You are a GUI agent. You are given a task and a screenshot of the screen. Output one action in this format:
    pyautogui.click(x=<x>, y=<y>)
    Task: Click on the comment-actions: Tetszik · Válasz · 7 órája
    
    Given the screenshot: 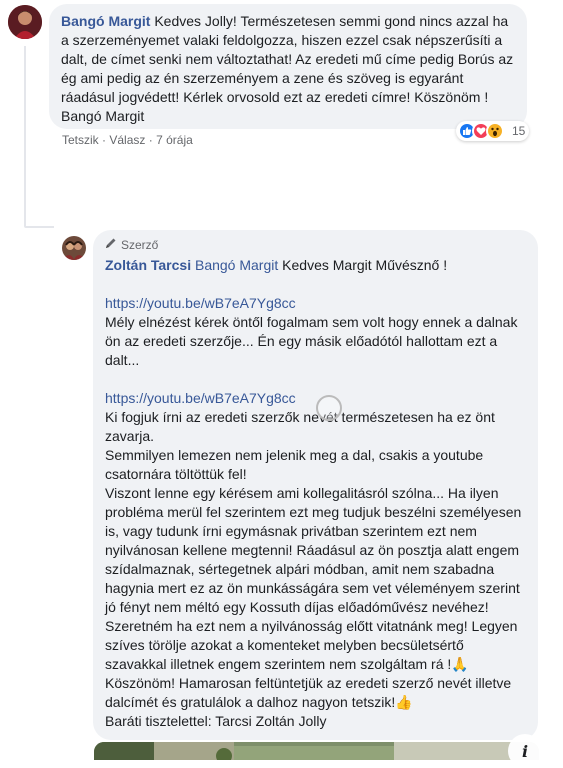 What is the action you would take?
    pyautogui.click(x=127, y=140)
    